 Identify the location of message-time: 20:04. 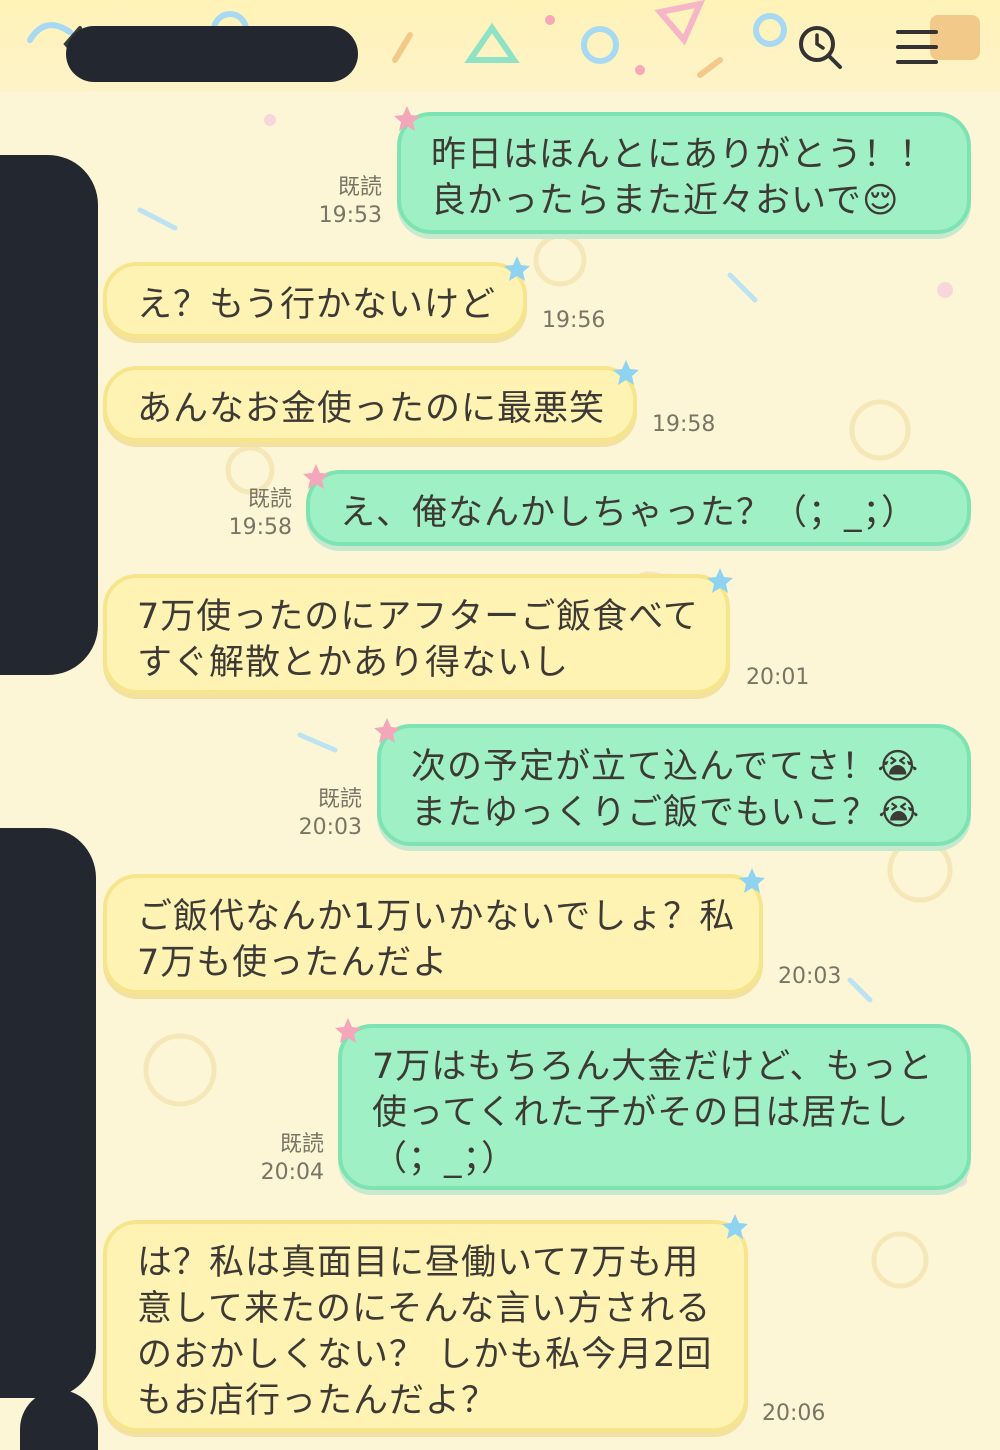
(292, 1172).